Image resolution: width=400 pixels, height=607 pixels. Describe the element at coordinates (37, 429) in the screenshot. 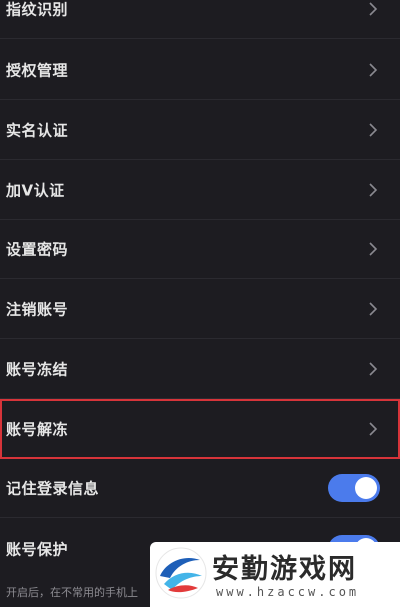

I see `settings-item-label: 账号解冻` at that location.